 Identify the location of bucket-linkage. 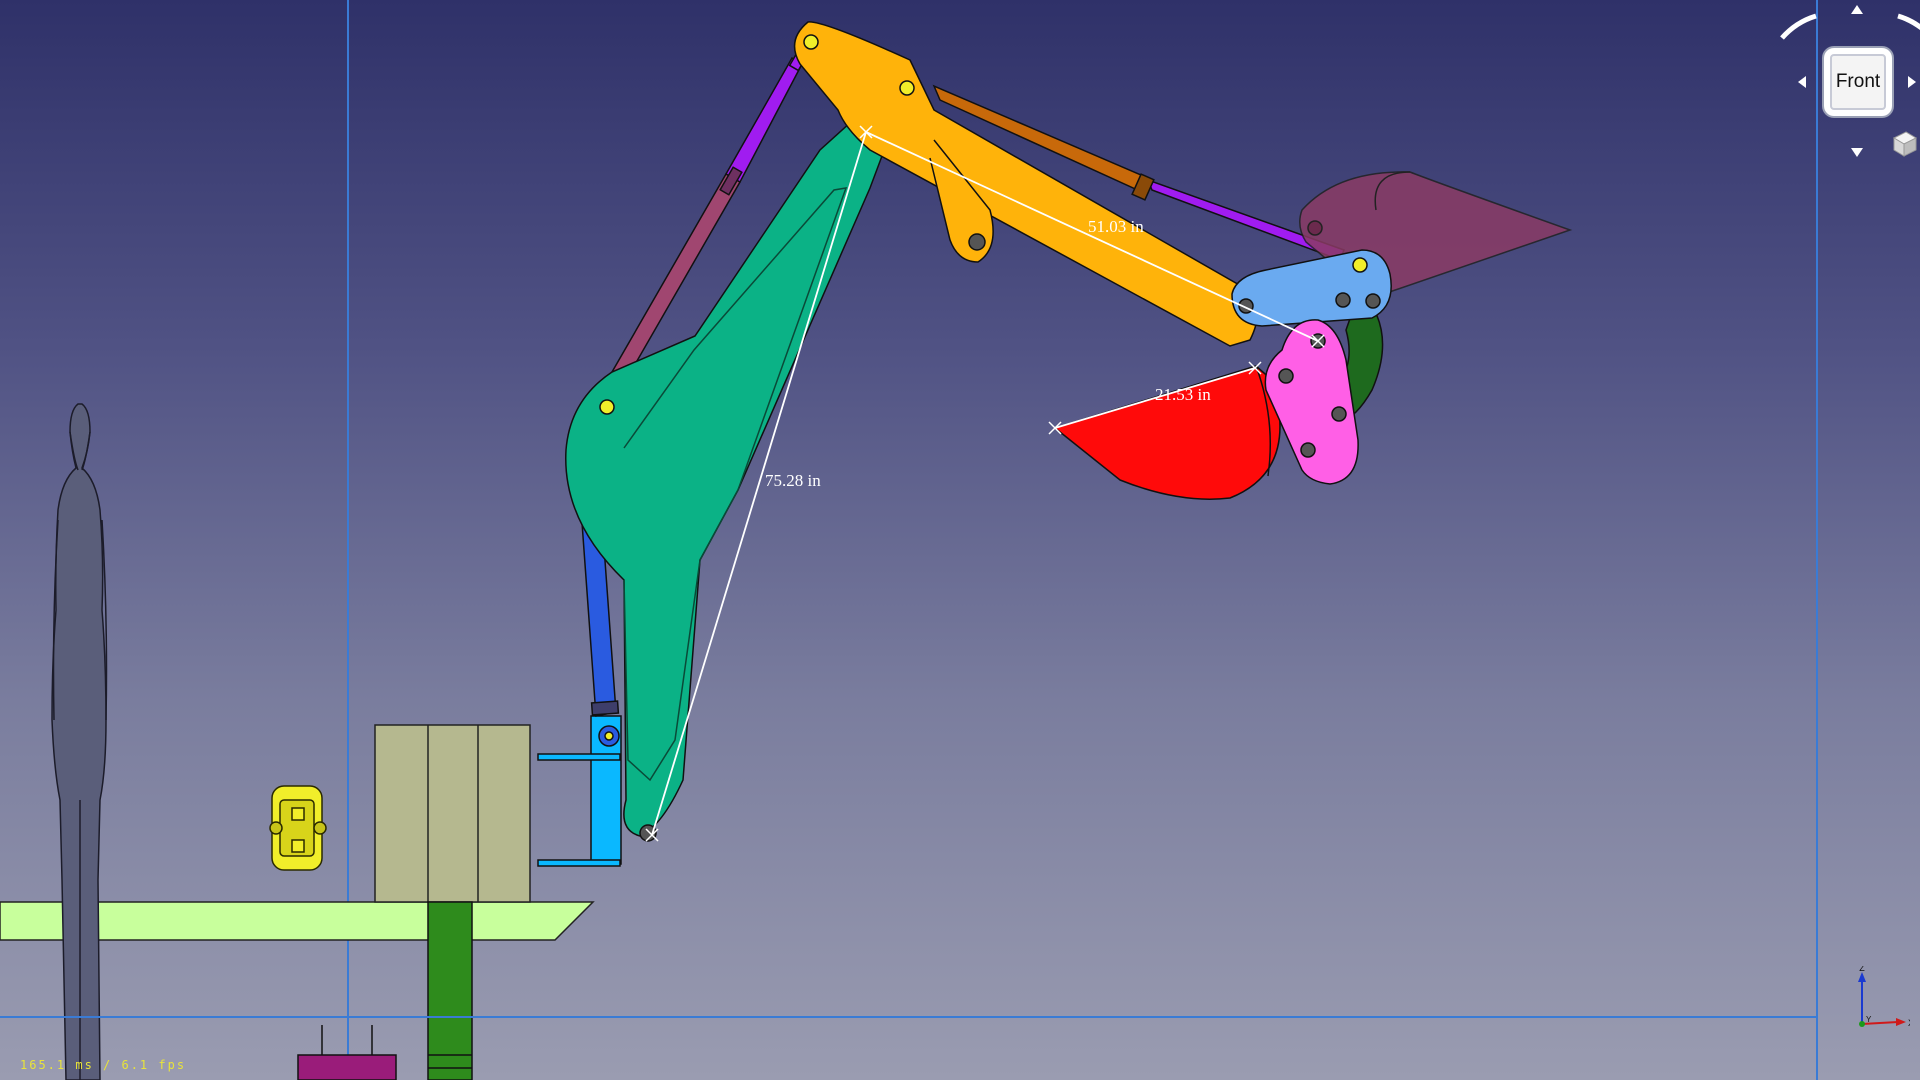
(1311, 288).